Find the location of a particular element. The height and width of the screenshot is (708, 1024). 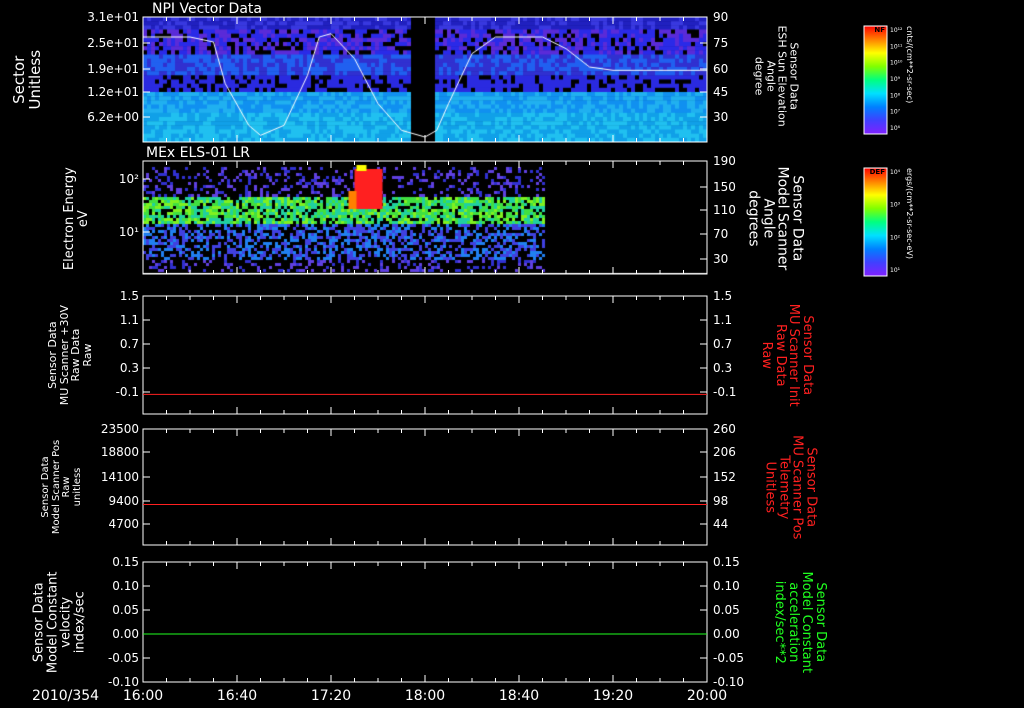

y2-label-sun: Sensor Data ESH Sun Elevation Angle degree is located at coordinates (776, 76).